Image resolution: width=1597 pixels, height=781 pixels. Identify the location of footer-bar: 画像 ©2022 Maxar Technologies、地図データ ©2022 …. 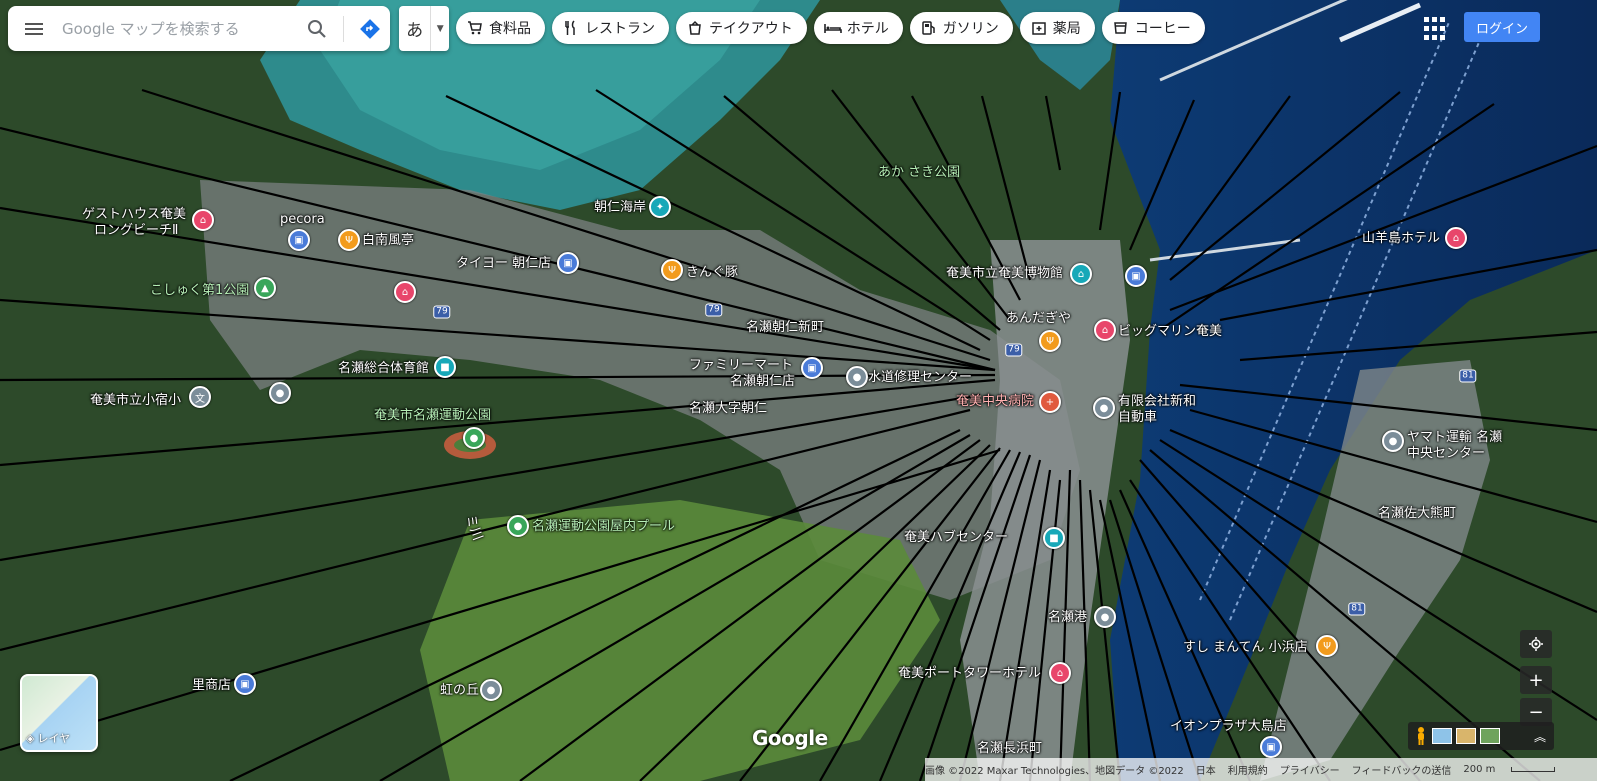
(1261, 769).